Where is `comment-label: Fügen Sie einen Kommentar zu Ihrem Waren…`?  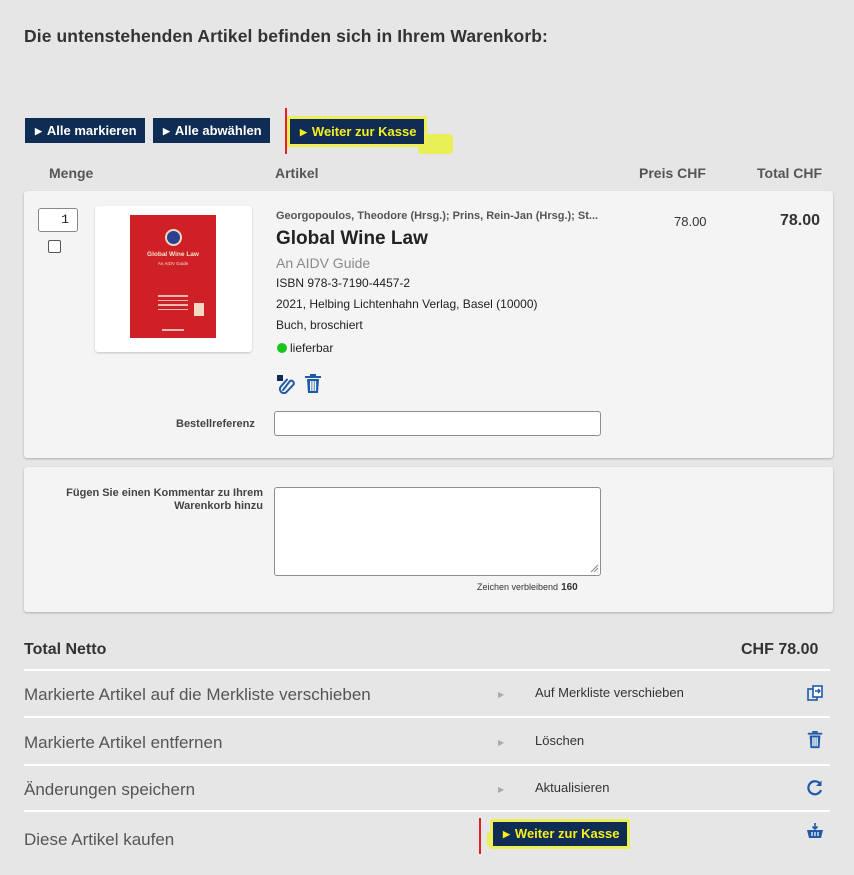
comment-label: Fügen Sie einen Kommentar zu Ihrem Waren… is located at coordinates (164, 499).